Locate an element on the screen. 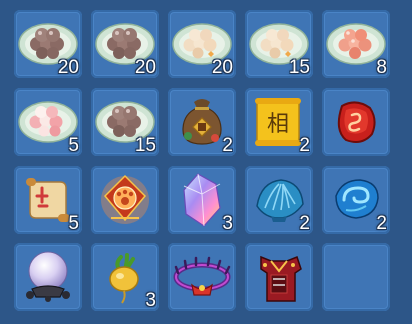 The height and width of the screenshot is (324, 412). inventory-slot: 相 2 is located at coordinates (279, 122).